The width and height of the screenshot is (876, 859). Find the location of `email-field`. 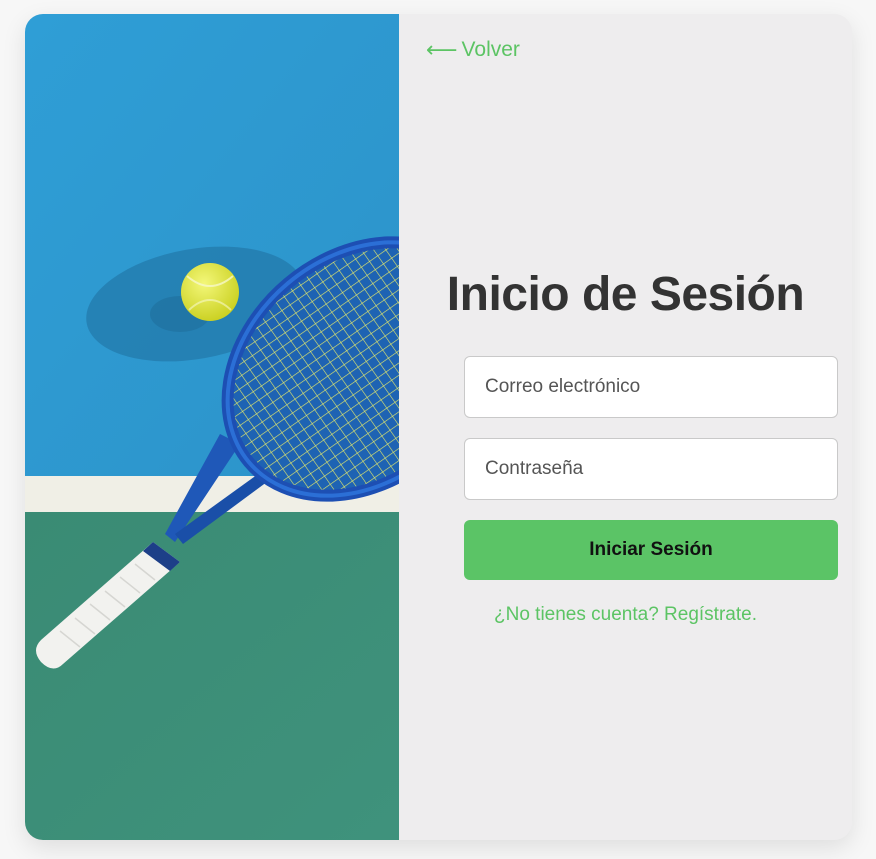

email-field is located at coordinates (651, 387).